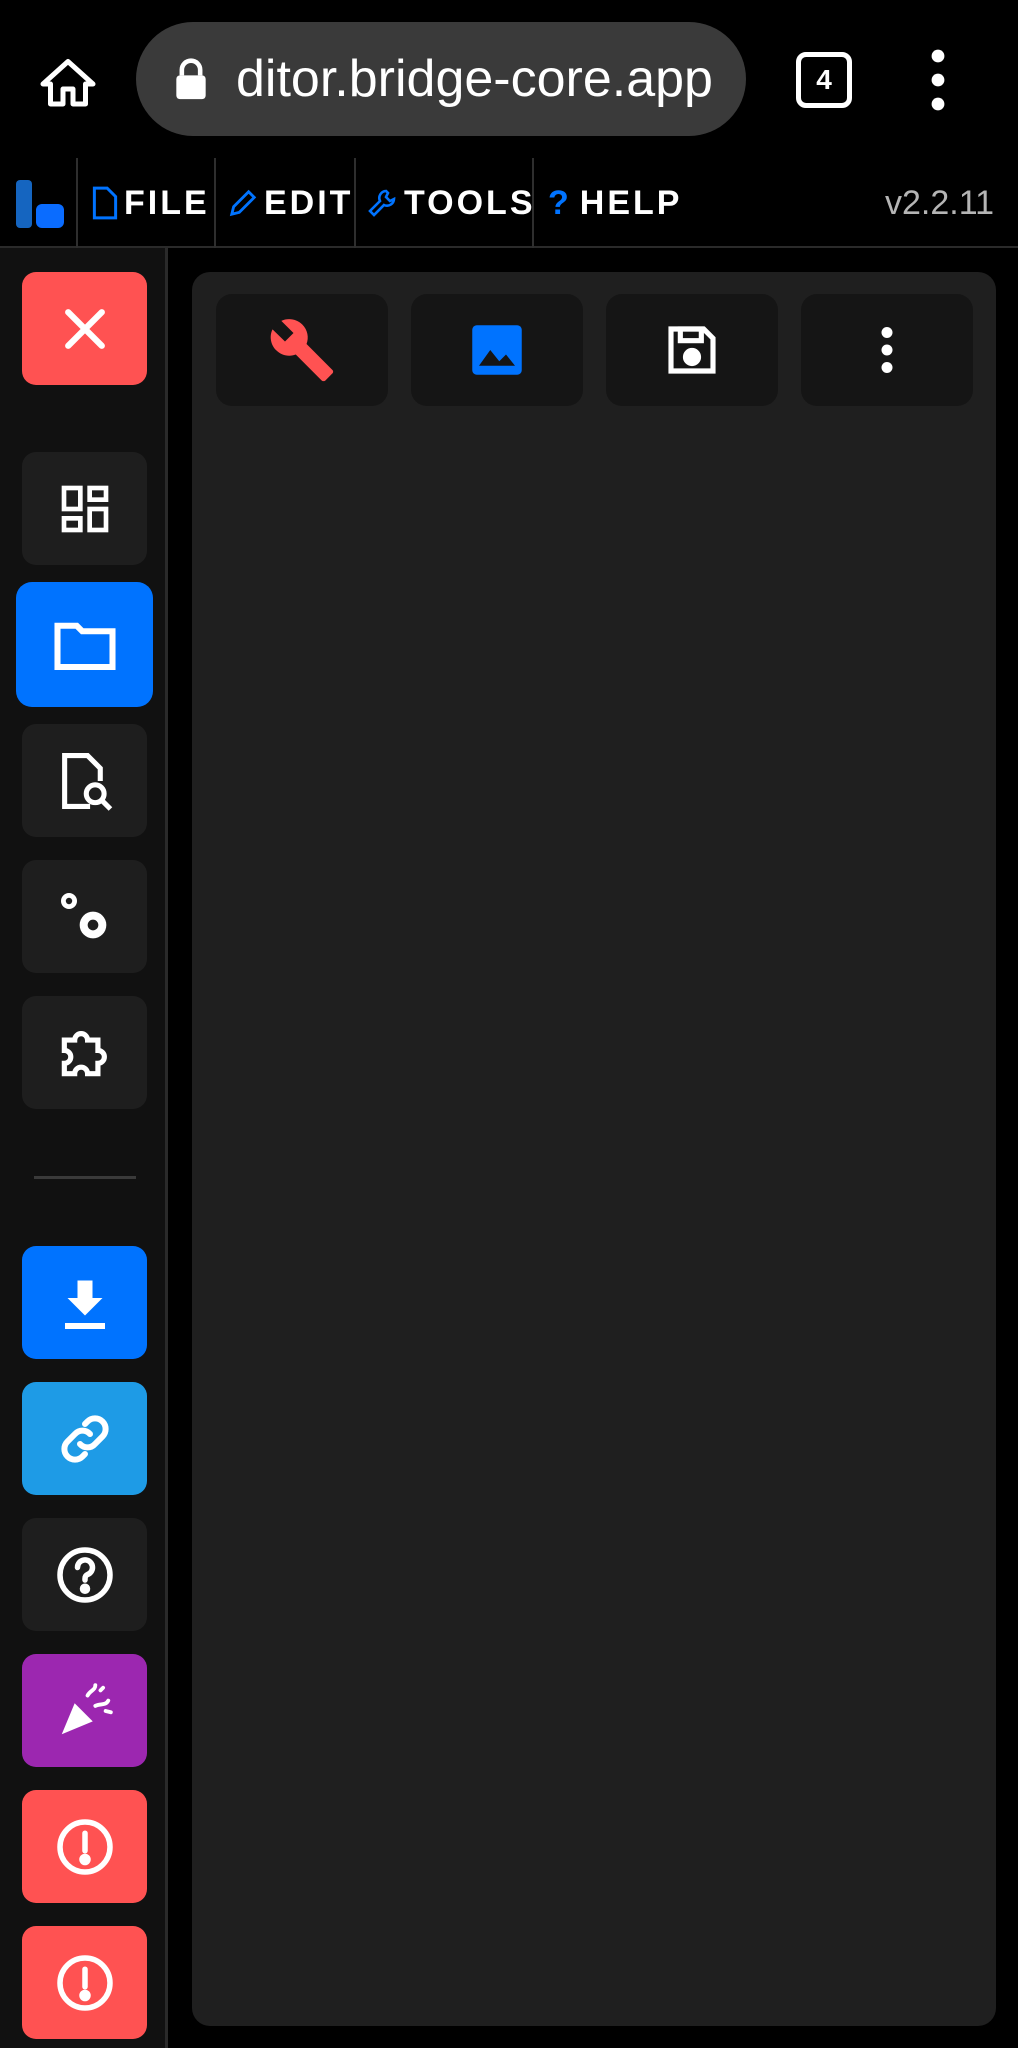  I want to click on address-bar: ditor.bridge-core.app, so click(441, 79).